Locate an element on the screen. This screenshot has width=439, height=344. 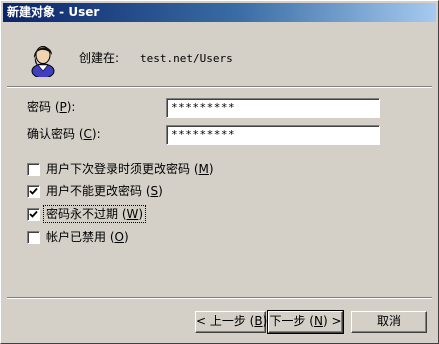
option-change-at-next-logon: 用户下次登录时须更改密码 (M) is located at coordinates (121, 169).